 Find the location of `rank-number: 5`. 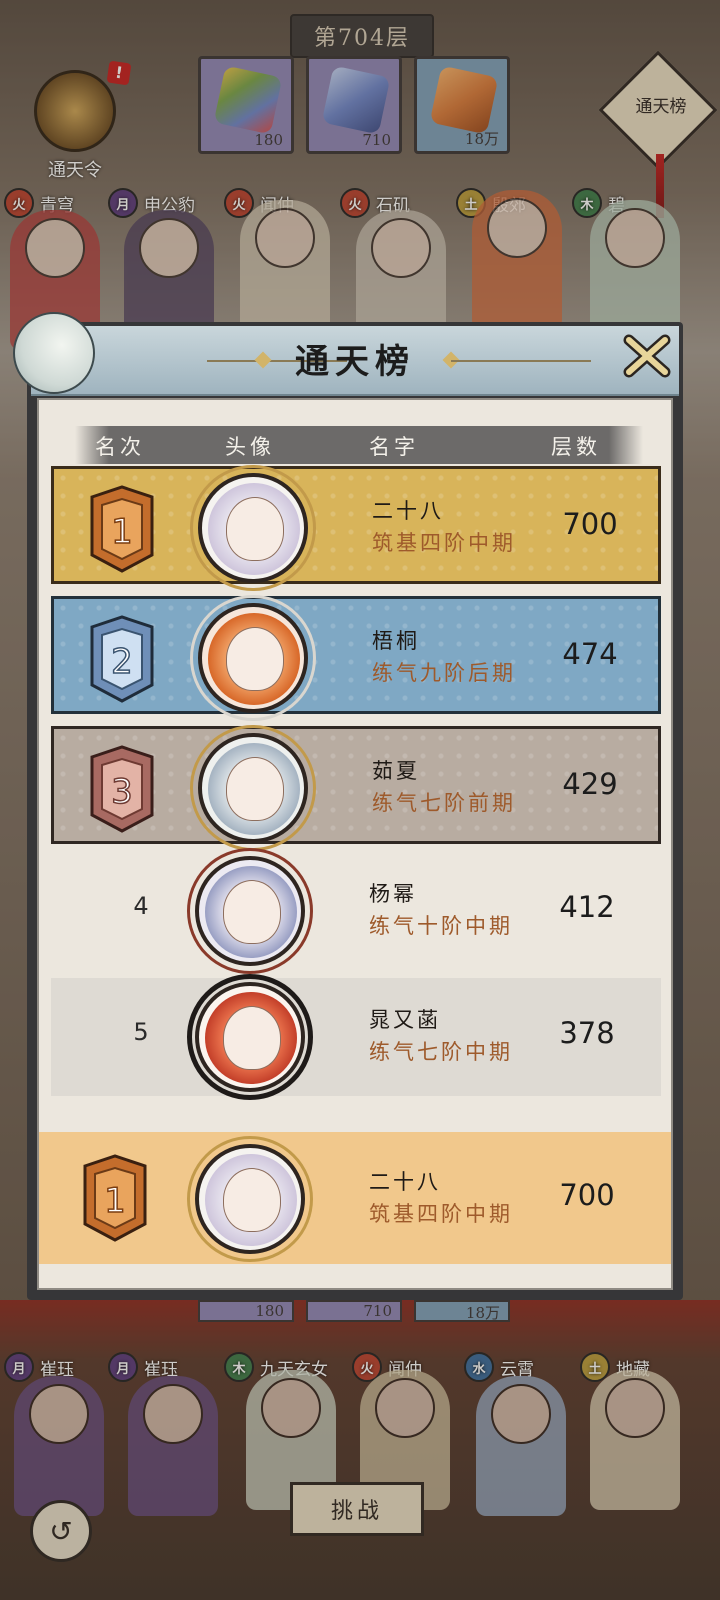

rank-number: 5 is located at coordinates (141, 1032).